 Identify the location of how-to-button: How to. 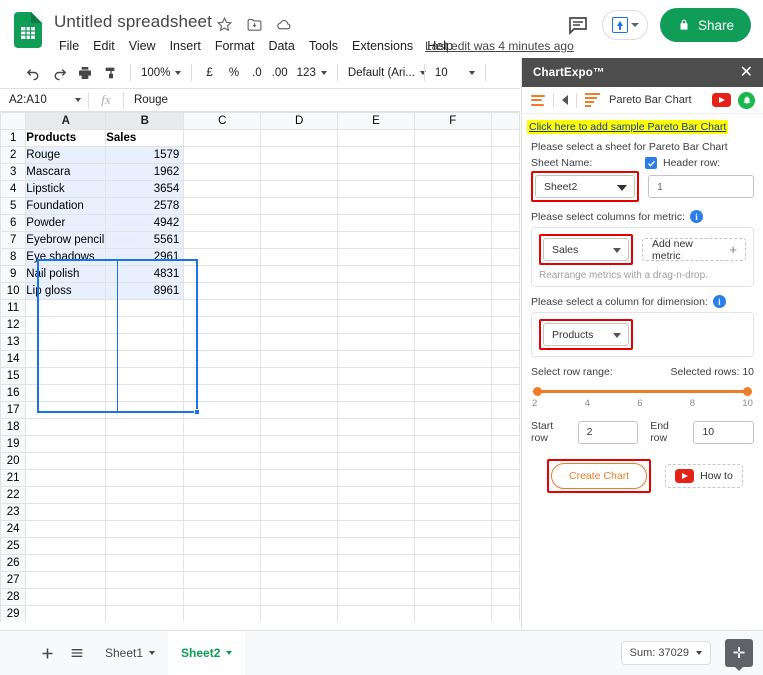
(704, 476).